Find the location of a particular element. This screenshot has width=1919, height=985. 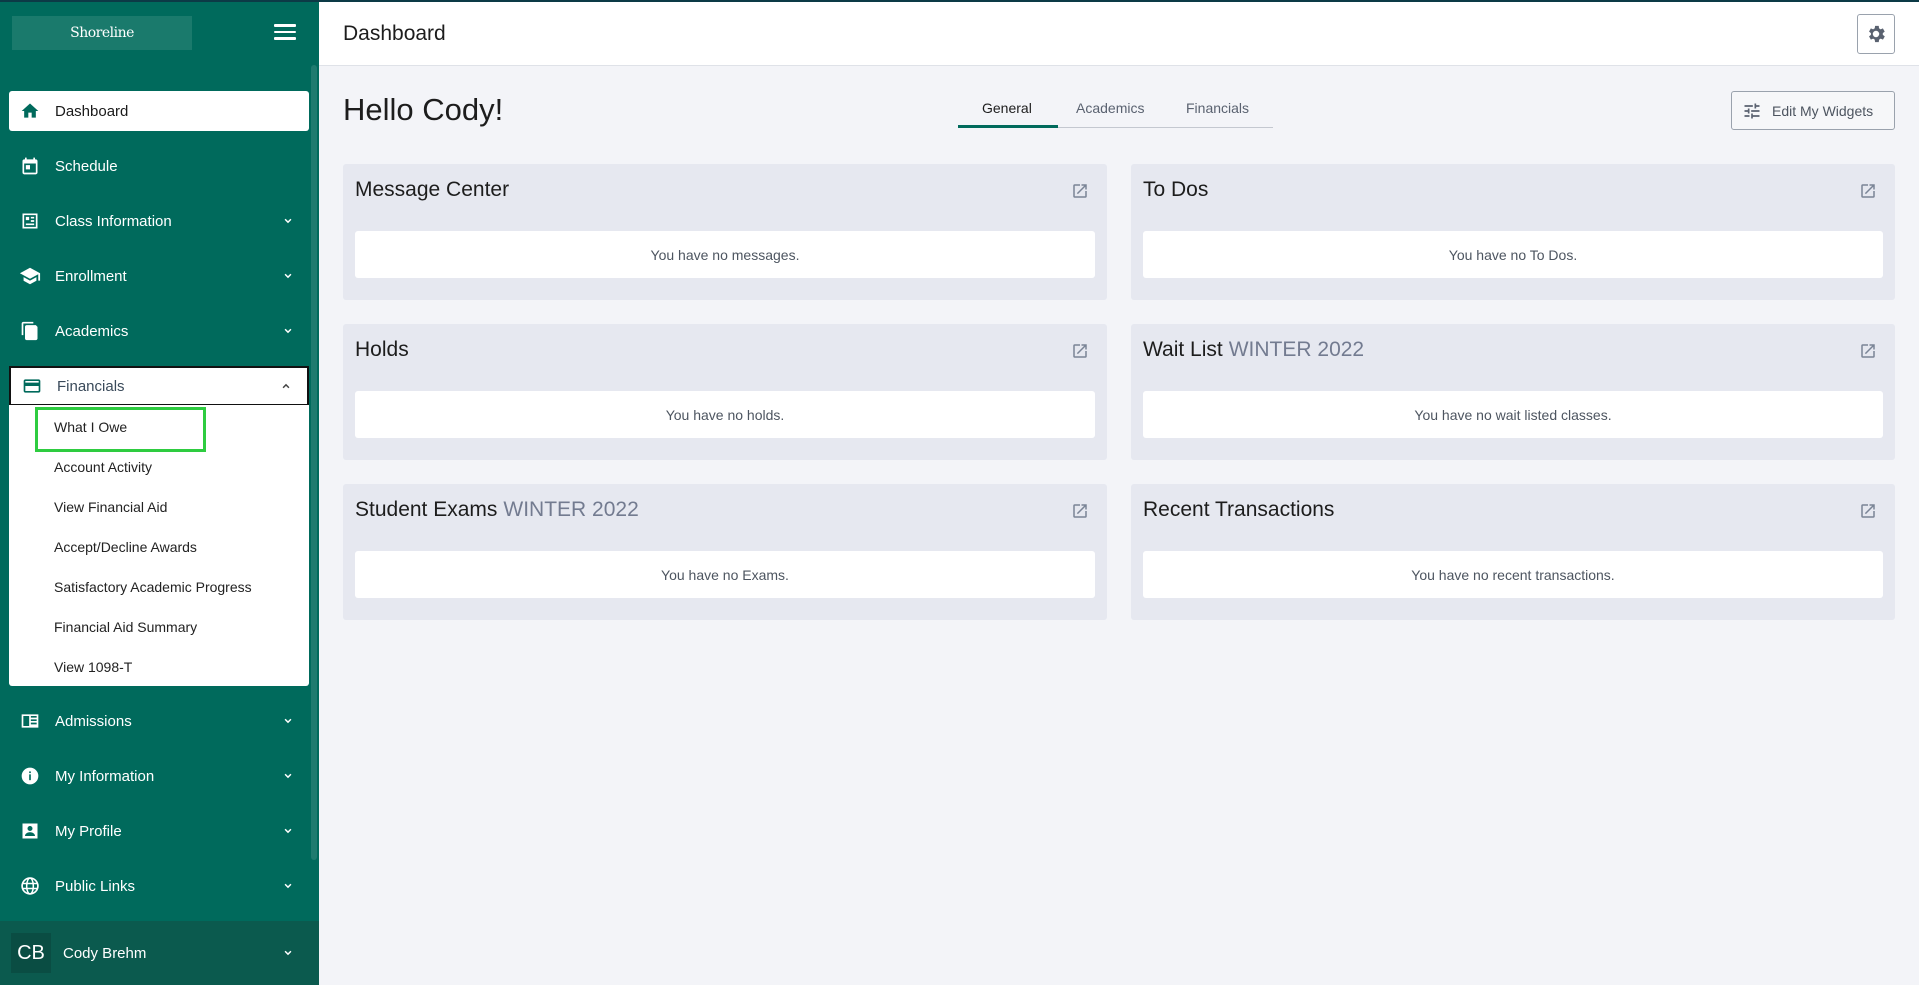

widget-title: Message Center is located at coordinates (432, 189).